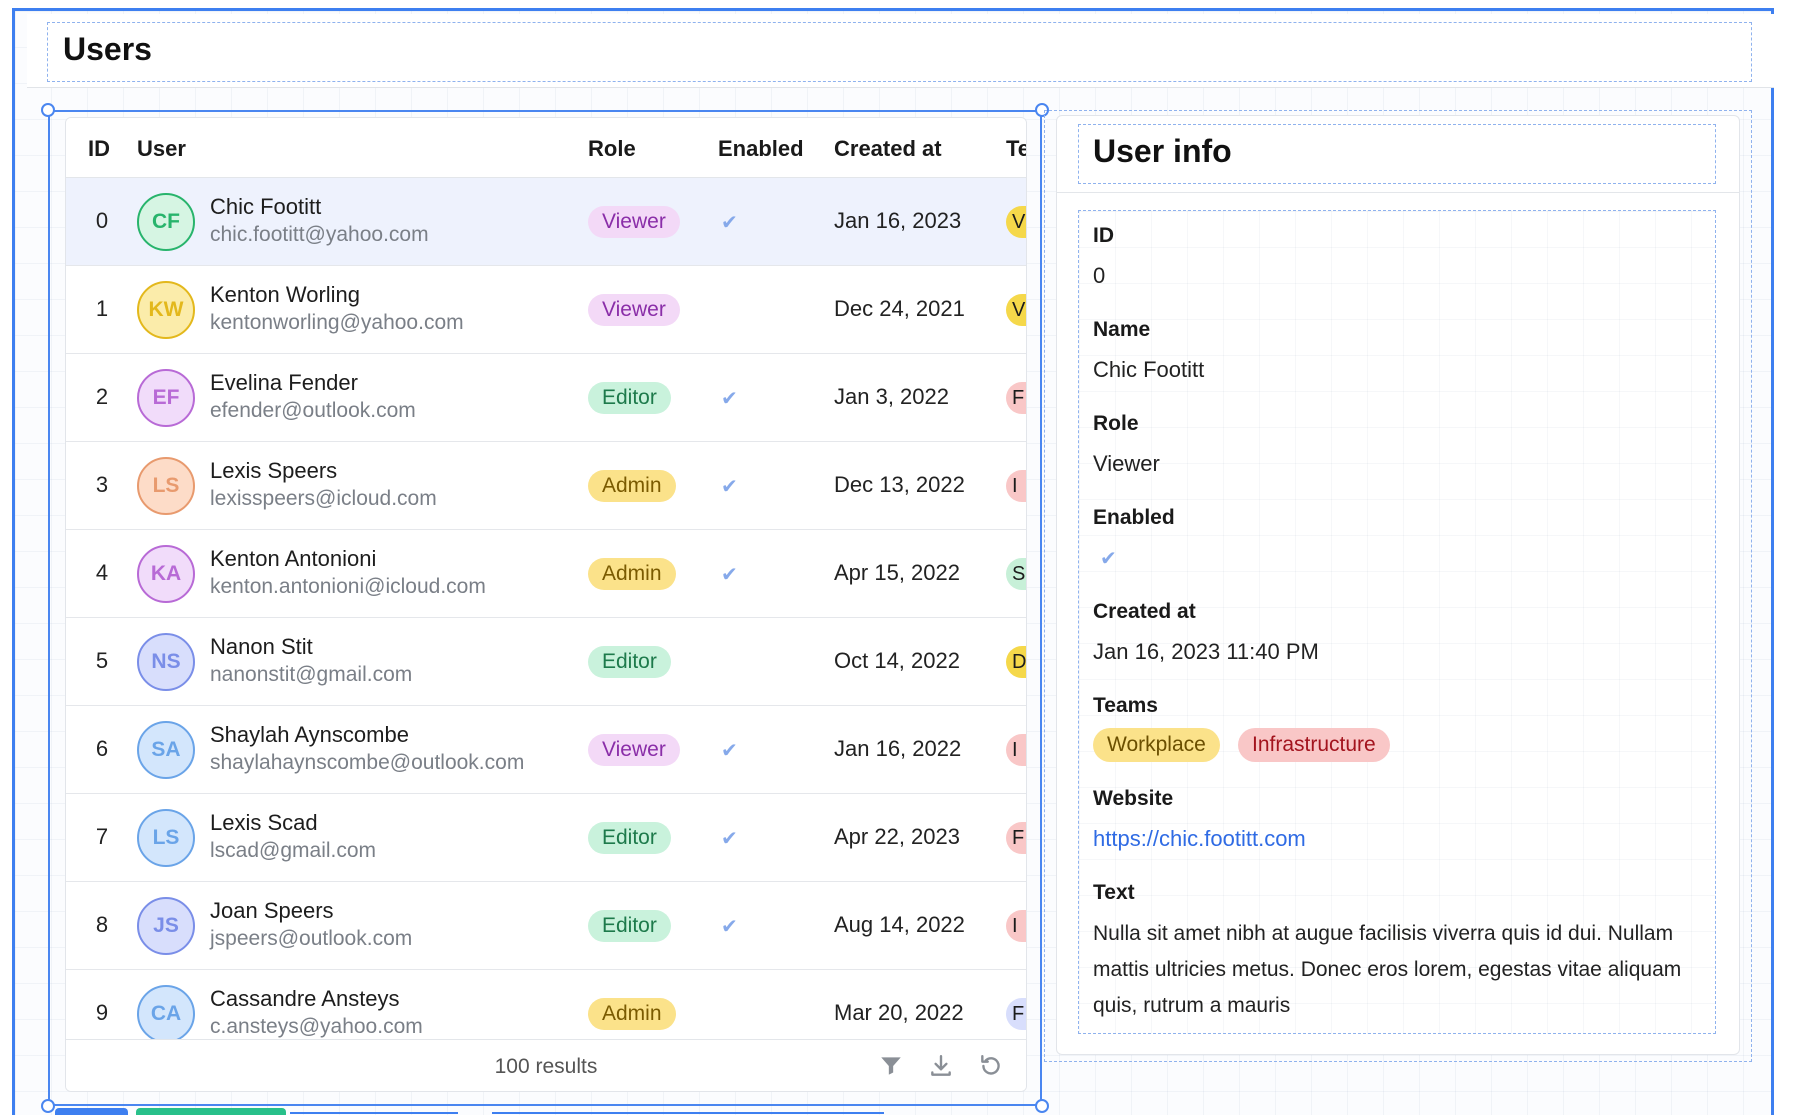 This screenshot has height=1115, width=1800. What do you see at coordinates (1042, 1106) in the screenshot?
I see `resize-handle-bottom-right` at bounding box center [1042, 1106].